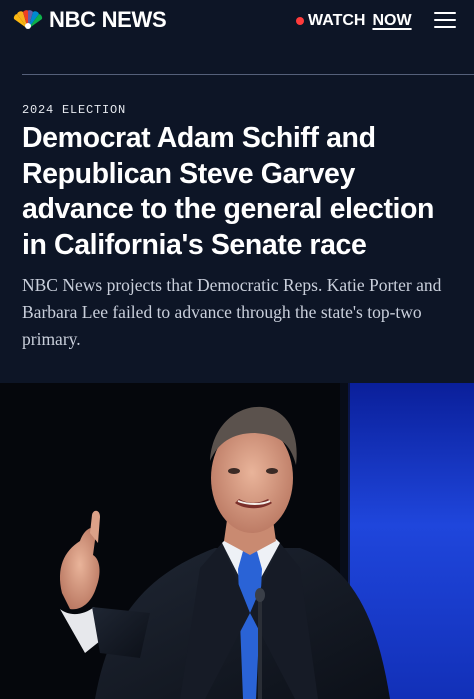  I want to click on watch-label: WATCH, so click(337, 20).